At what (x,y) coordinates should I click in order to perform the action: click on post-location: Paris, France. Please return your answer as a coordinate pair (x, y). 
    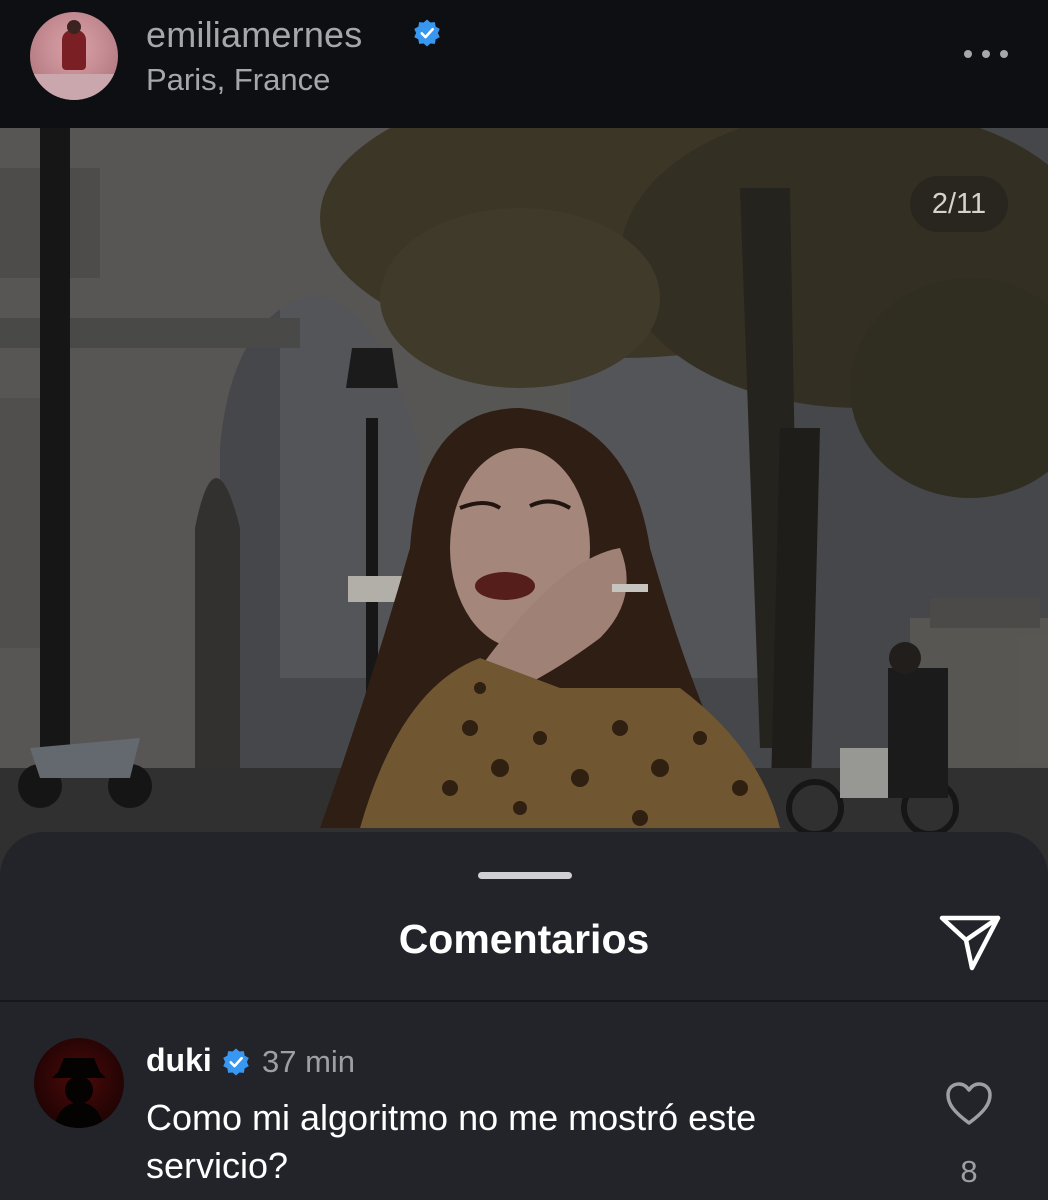
    Looking at the image, I should click on (238, 80).